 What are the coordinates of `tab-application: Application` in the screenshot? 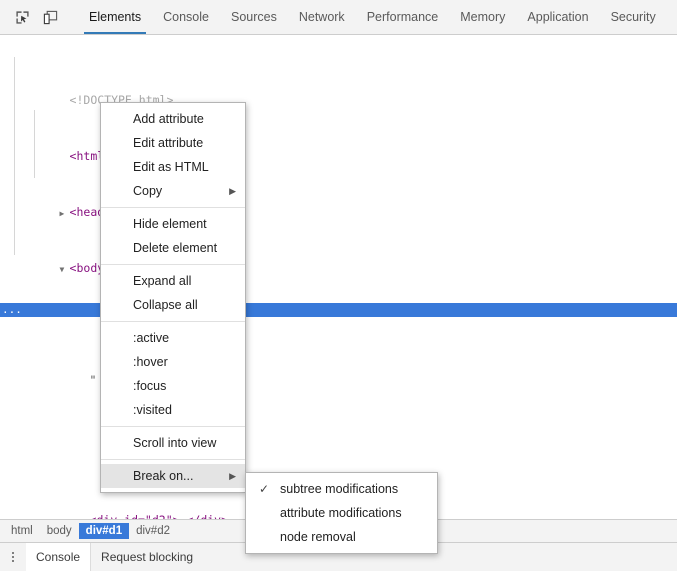 It's located at (557, 17).